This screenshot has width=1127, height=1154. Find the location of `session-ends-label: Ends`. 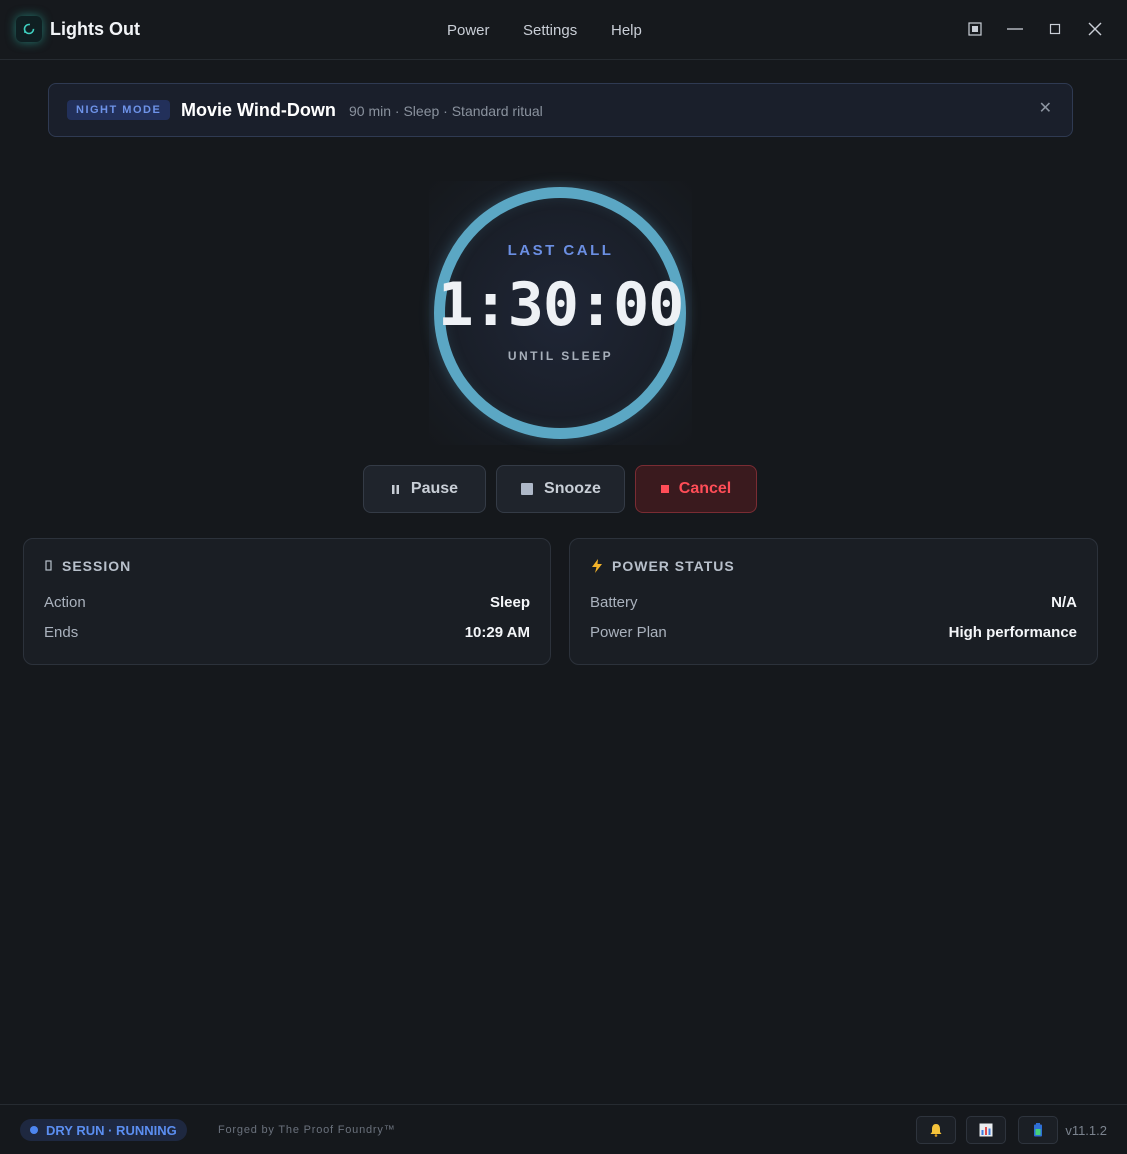

session-ends-label: Ends is located at coordinates (61, 632).